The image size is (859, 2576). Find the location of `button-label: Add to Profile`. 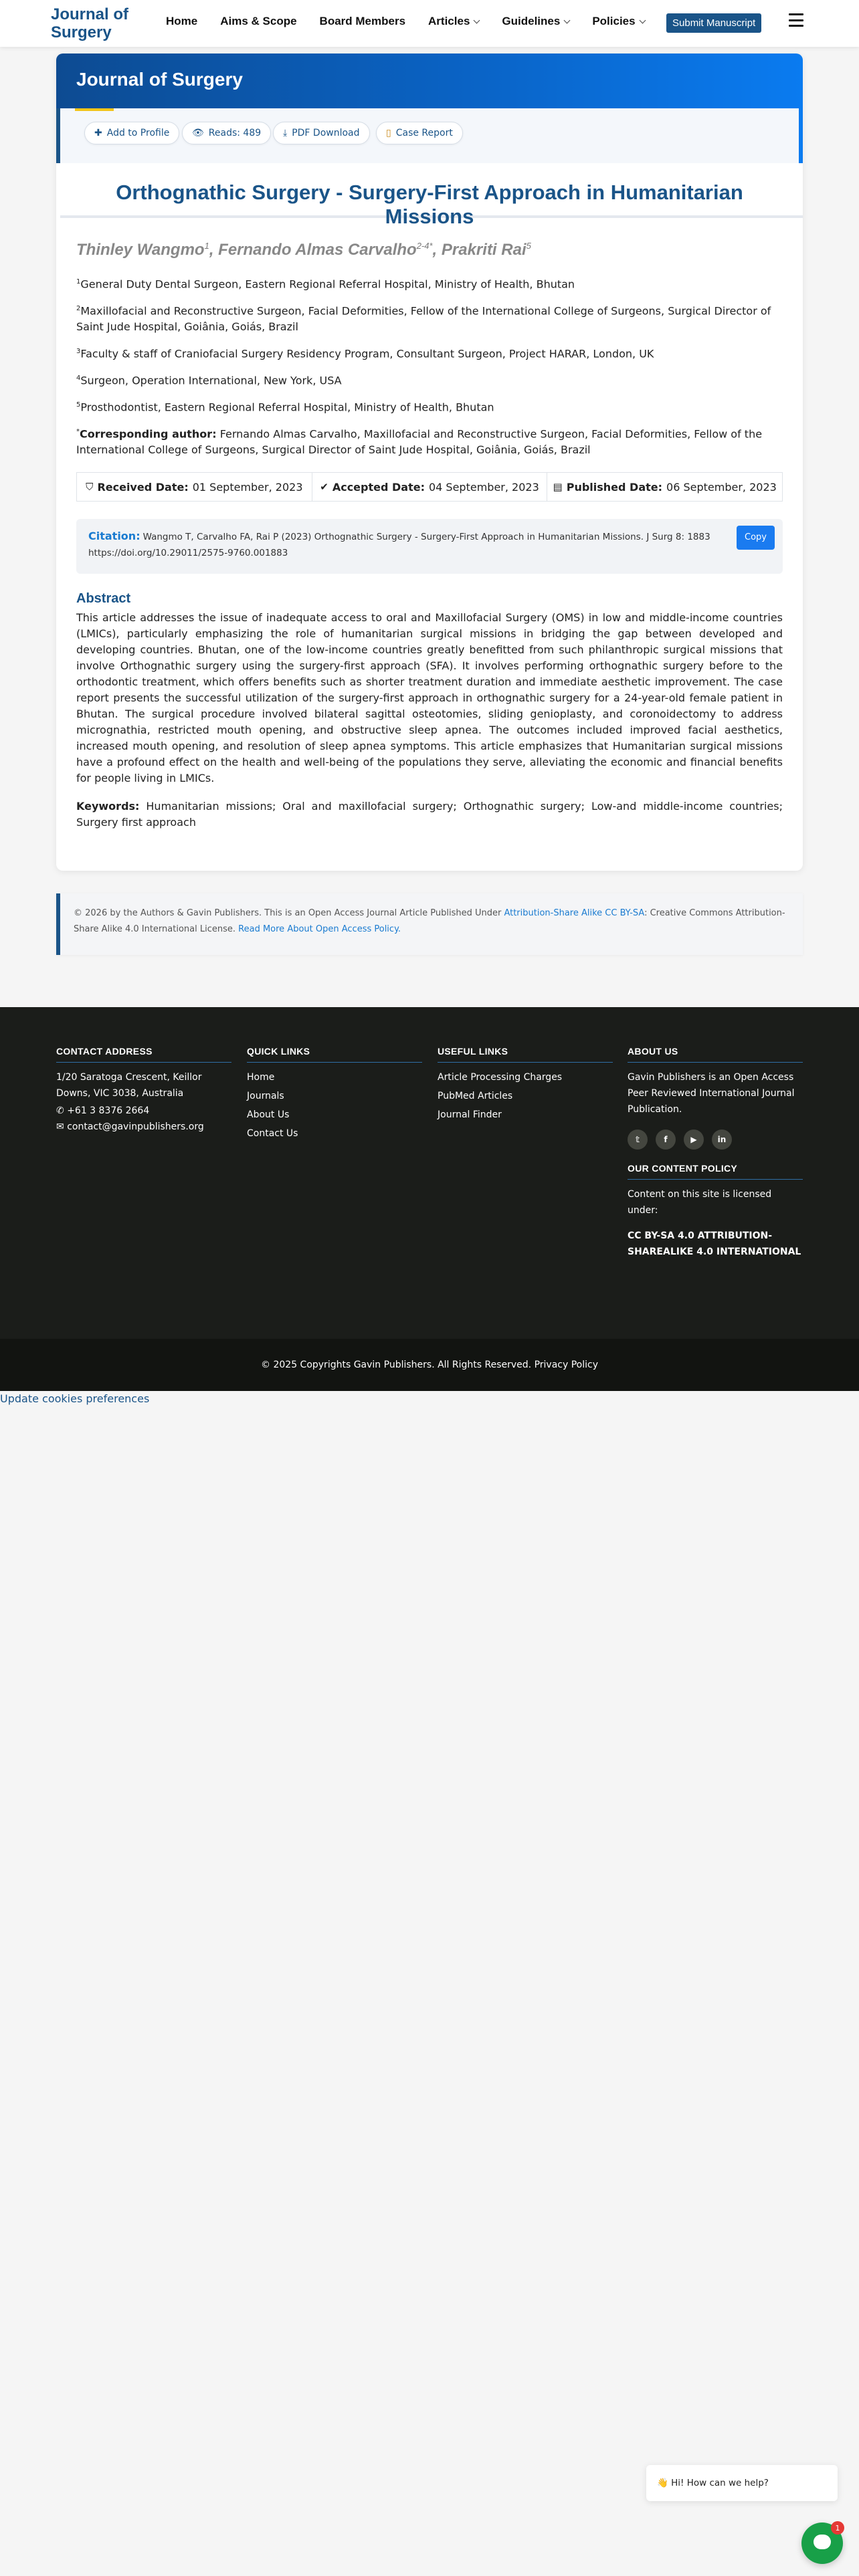

button-label: Add to Profile is located at coordinates (138, 133).